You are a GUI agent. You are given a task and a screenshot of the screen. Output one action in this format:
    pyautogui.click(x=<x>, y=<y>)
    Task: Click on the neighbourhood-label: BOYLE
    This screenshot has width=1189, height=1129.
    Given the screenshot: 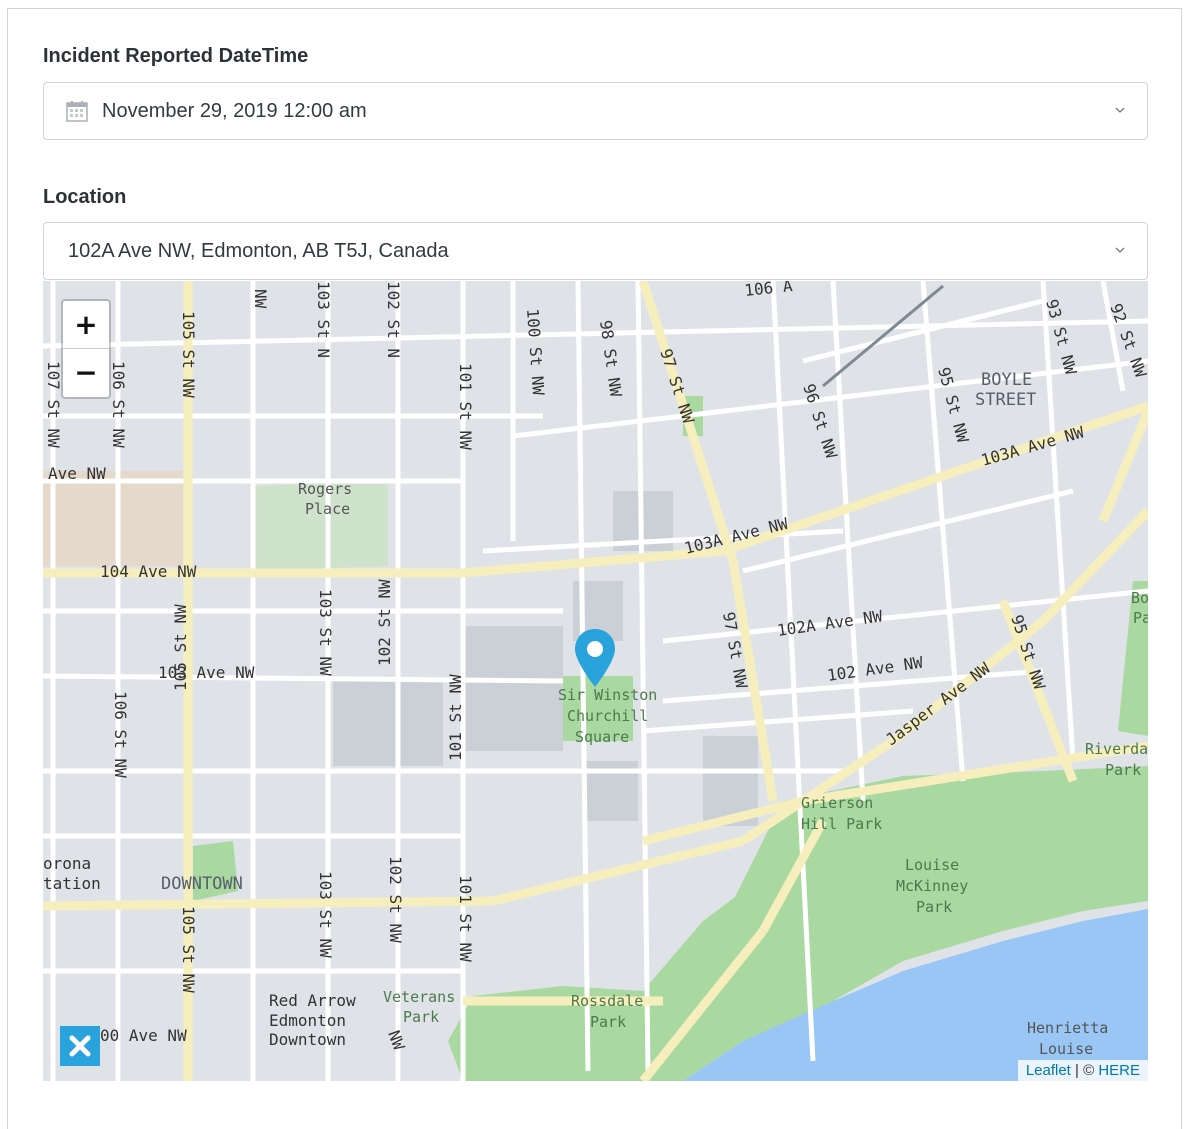 What is the action you would take?
    pyautogui.click(x=1006, y=380)
    